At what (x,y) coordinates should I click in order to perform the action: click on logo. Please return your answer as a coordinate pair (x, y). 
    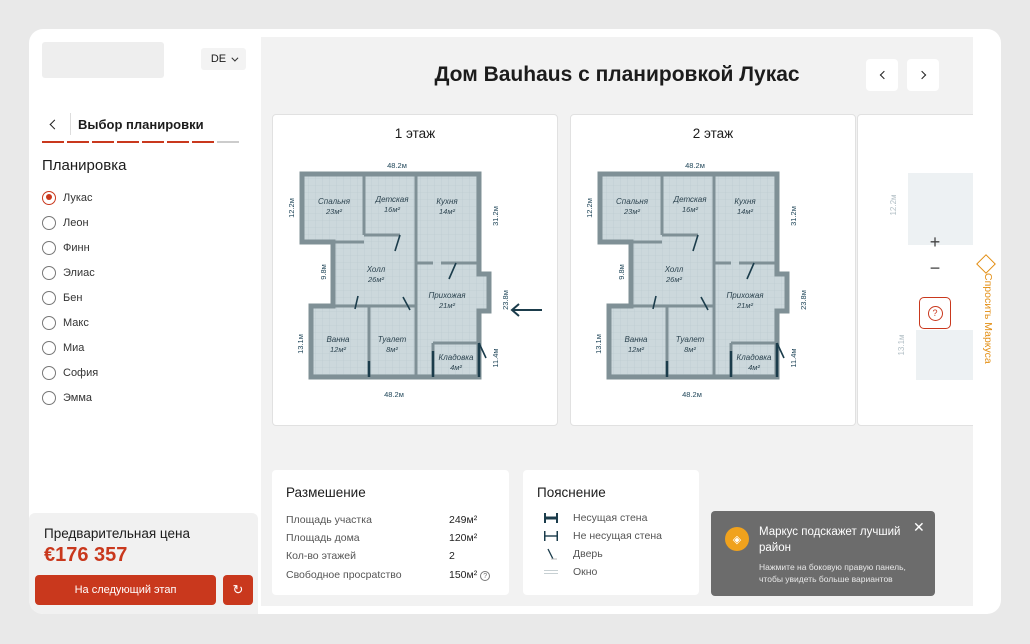
    Looking at the image, I should click on (103, 60).